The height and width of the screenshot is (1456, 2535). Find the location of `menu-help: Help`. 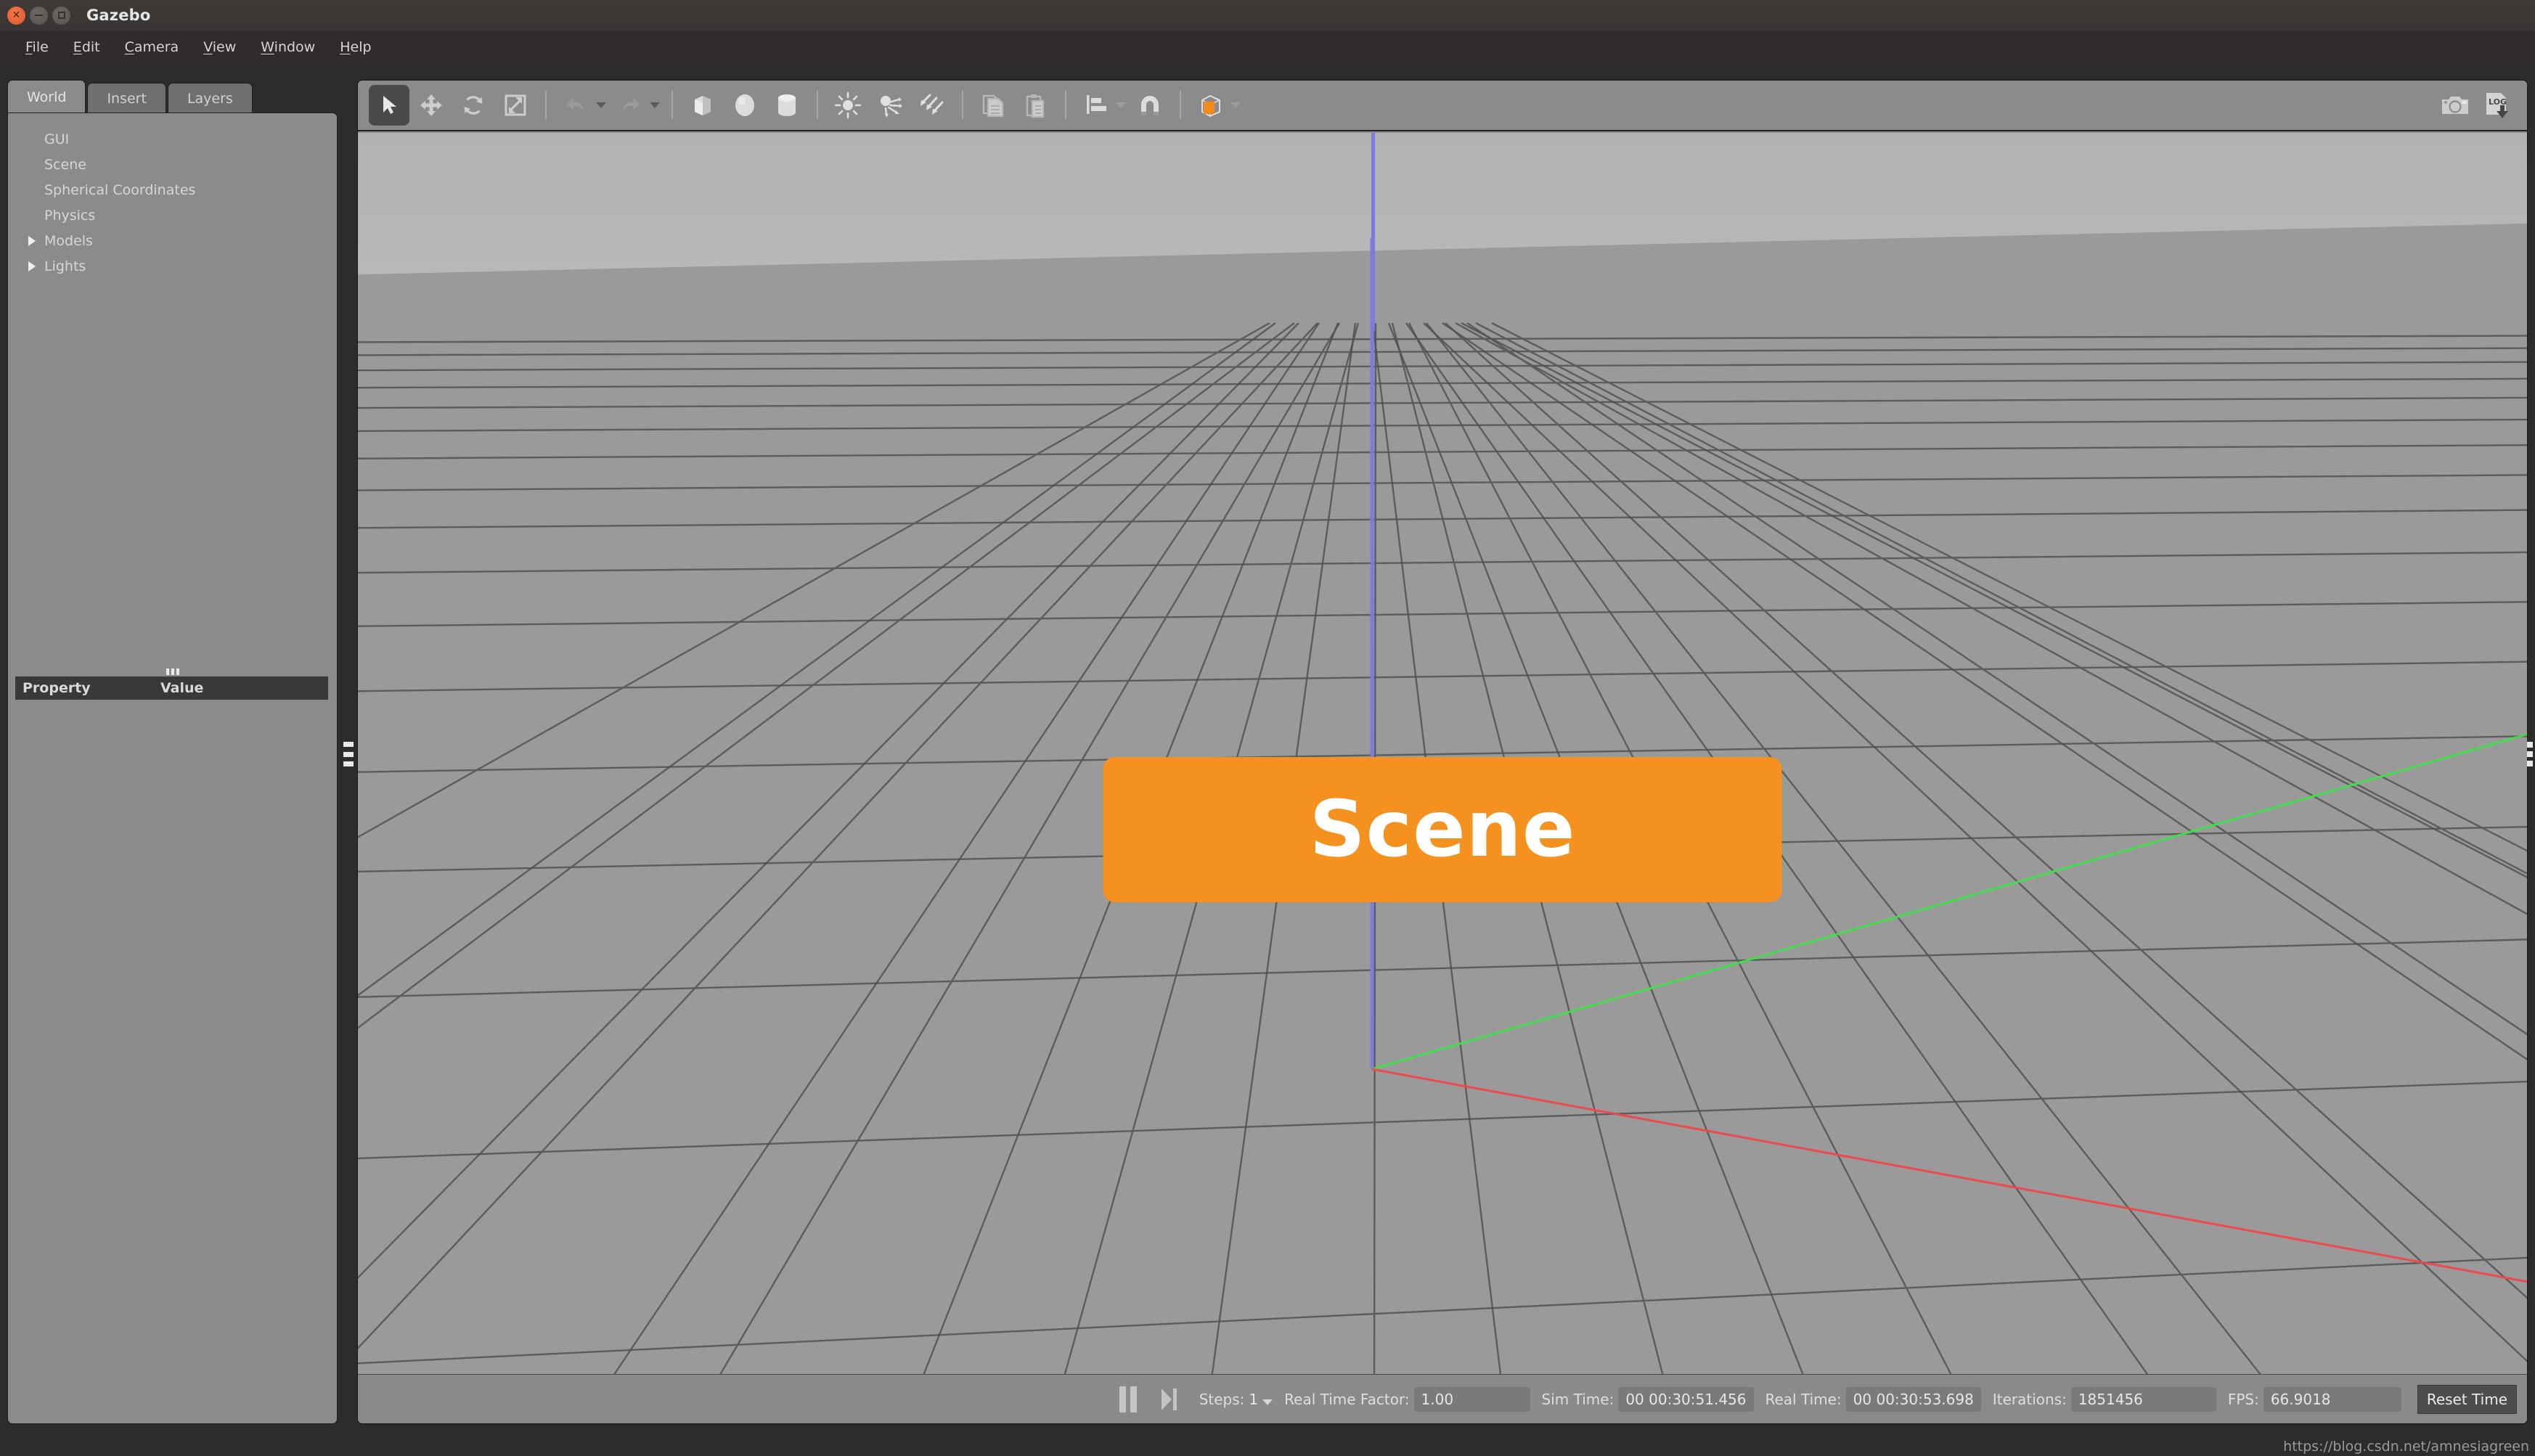

menu-help: Help is located at coordinates (355, 47).